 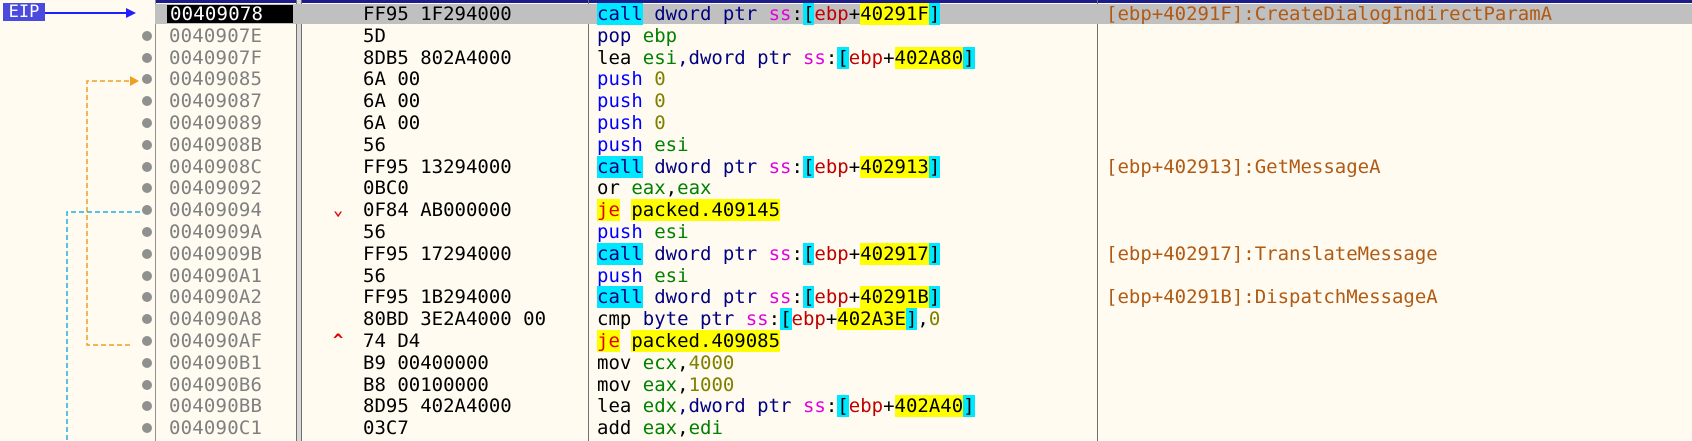 What do you see at coordinates (929, 406) in the screenshot?
I see `instruction-token: 402A40` at bounding box center [929, 406].